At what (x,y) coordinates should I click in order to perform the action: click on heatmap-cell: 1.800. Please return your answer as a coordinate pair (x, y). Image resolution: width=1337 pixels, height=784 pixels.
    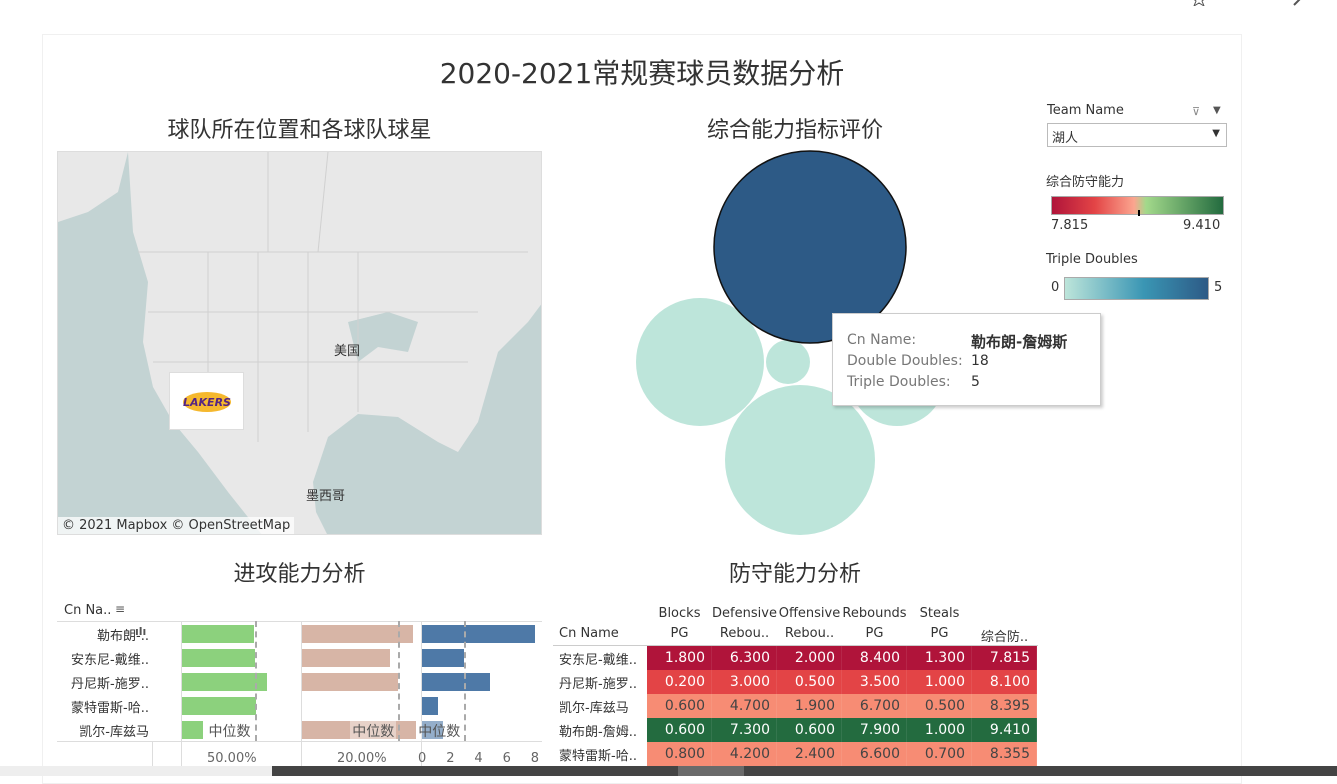
    Looking at the image, I should click on (679, 658).